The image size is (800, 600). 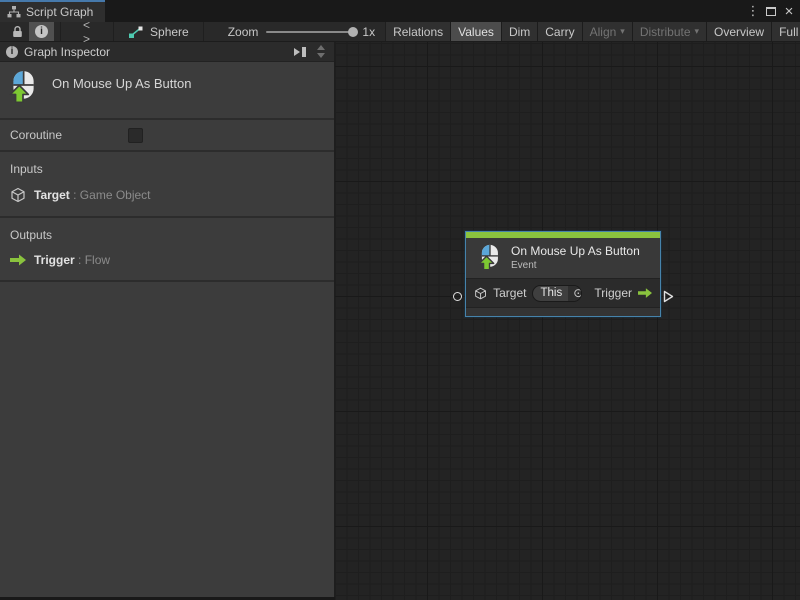 I want to click on zoom-slider-handle, so click(x=353, y=31).